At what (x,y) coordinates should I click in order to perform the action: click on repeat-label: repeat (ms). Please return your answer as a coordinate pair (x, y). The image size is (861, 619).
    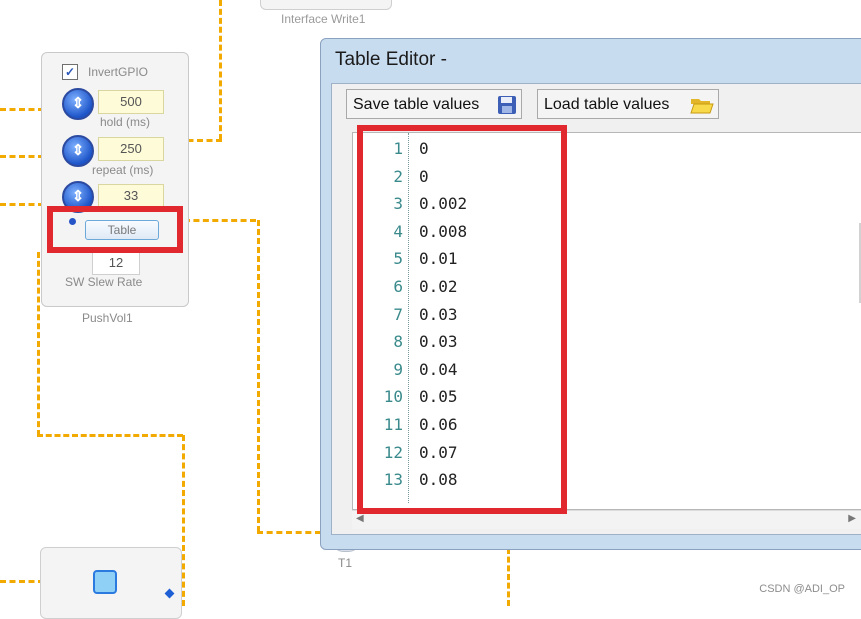
    Looking at the image, I should click on (123, 170).